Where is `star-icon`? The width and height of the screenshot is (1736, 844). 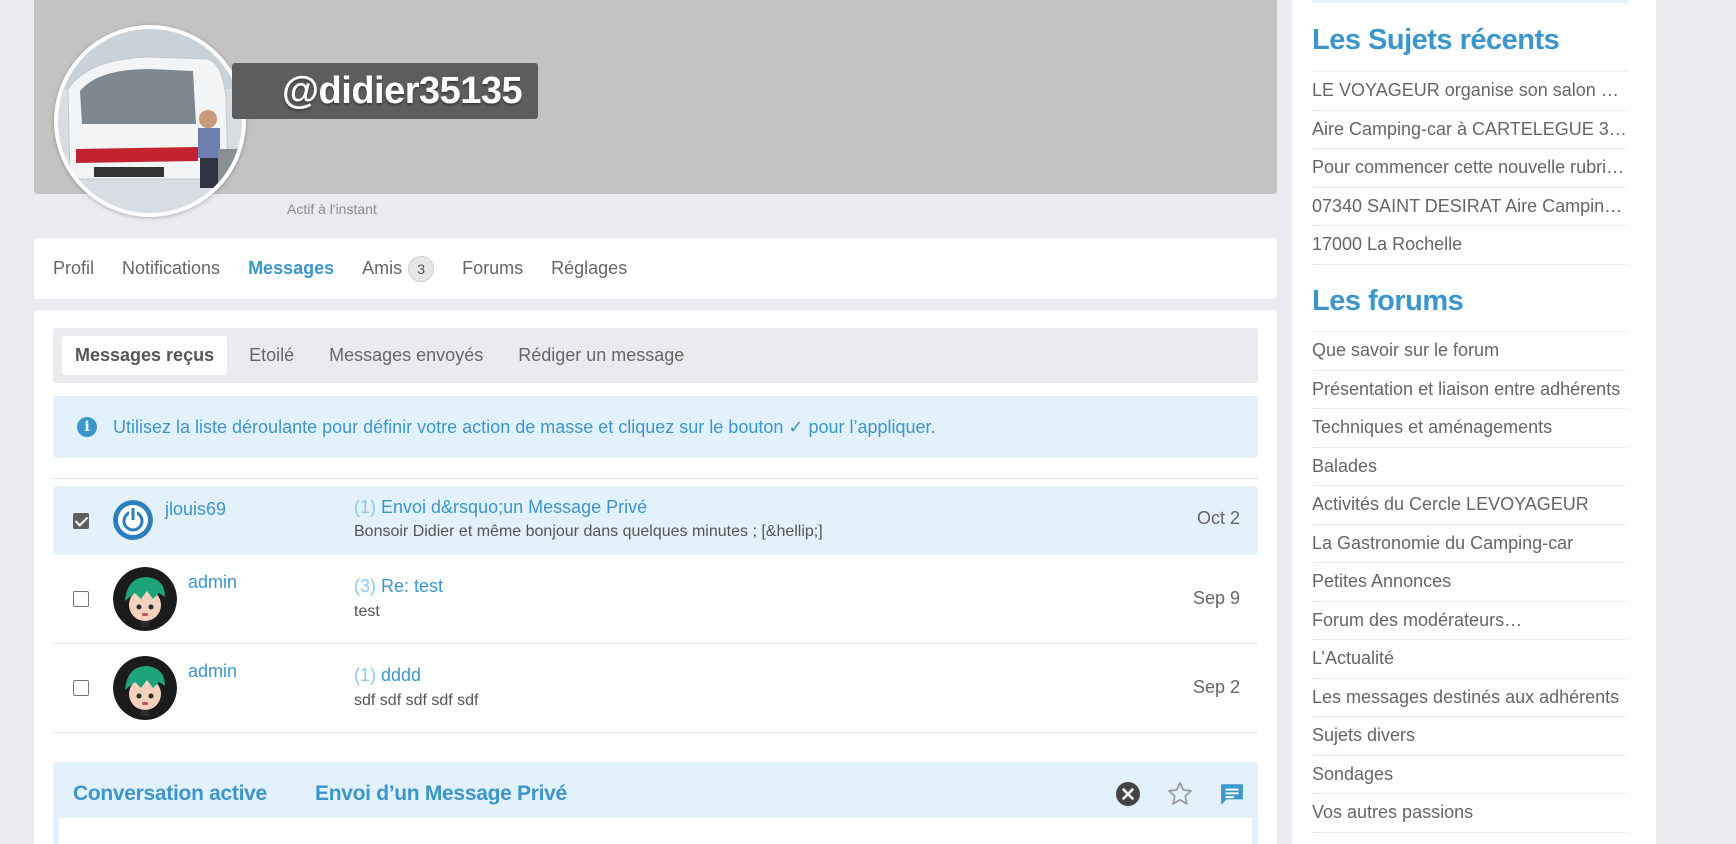
star-icon is located at coordinates (1180, 794).